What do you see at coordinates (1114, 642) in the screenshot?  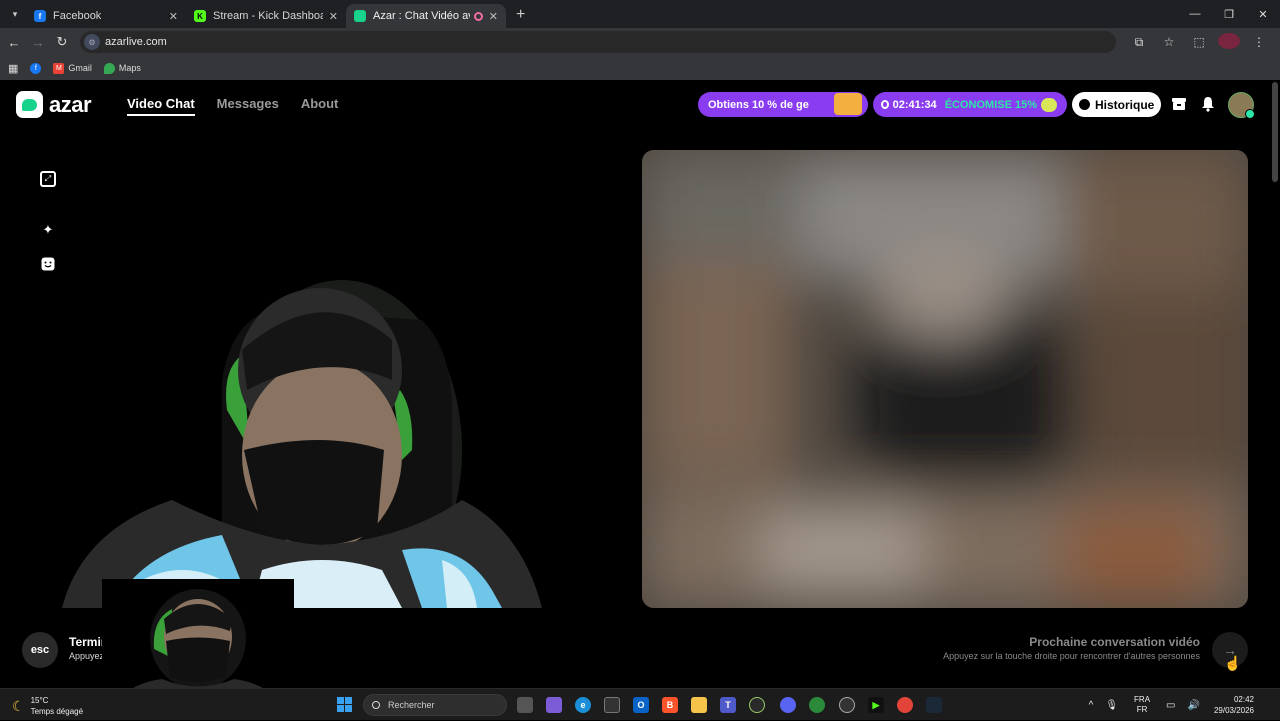 I see `next-chat-title: Prochaine conversation vidéo` at bounding box center [1114, 642].